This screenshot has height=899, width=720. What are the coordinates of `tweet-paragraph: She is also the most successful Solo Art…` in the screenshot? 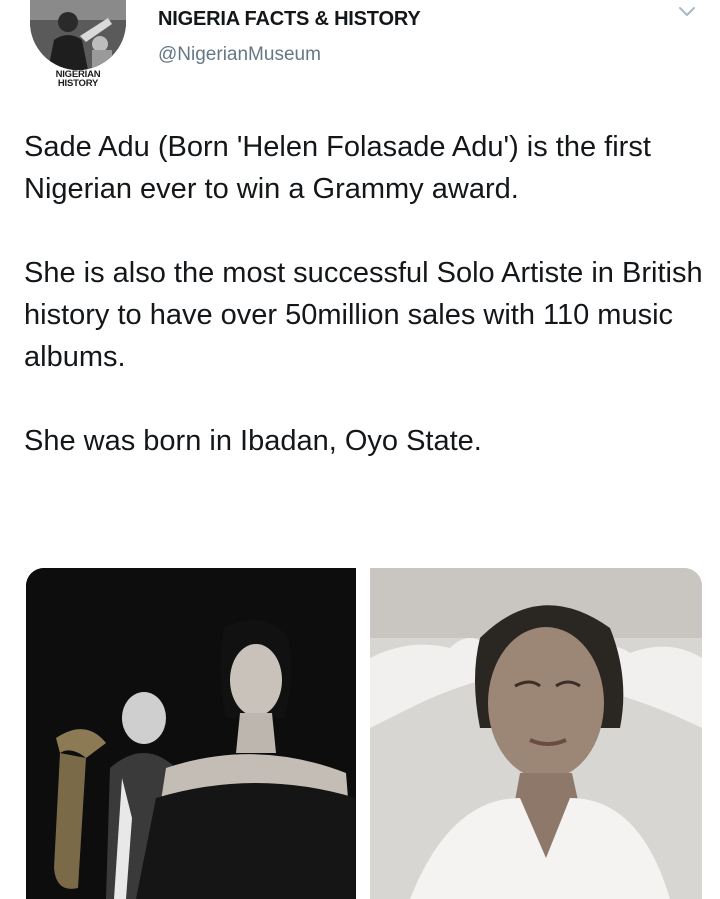 It's located at (363, 315).